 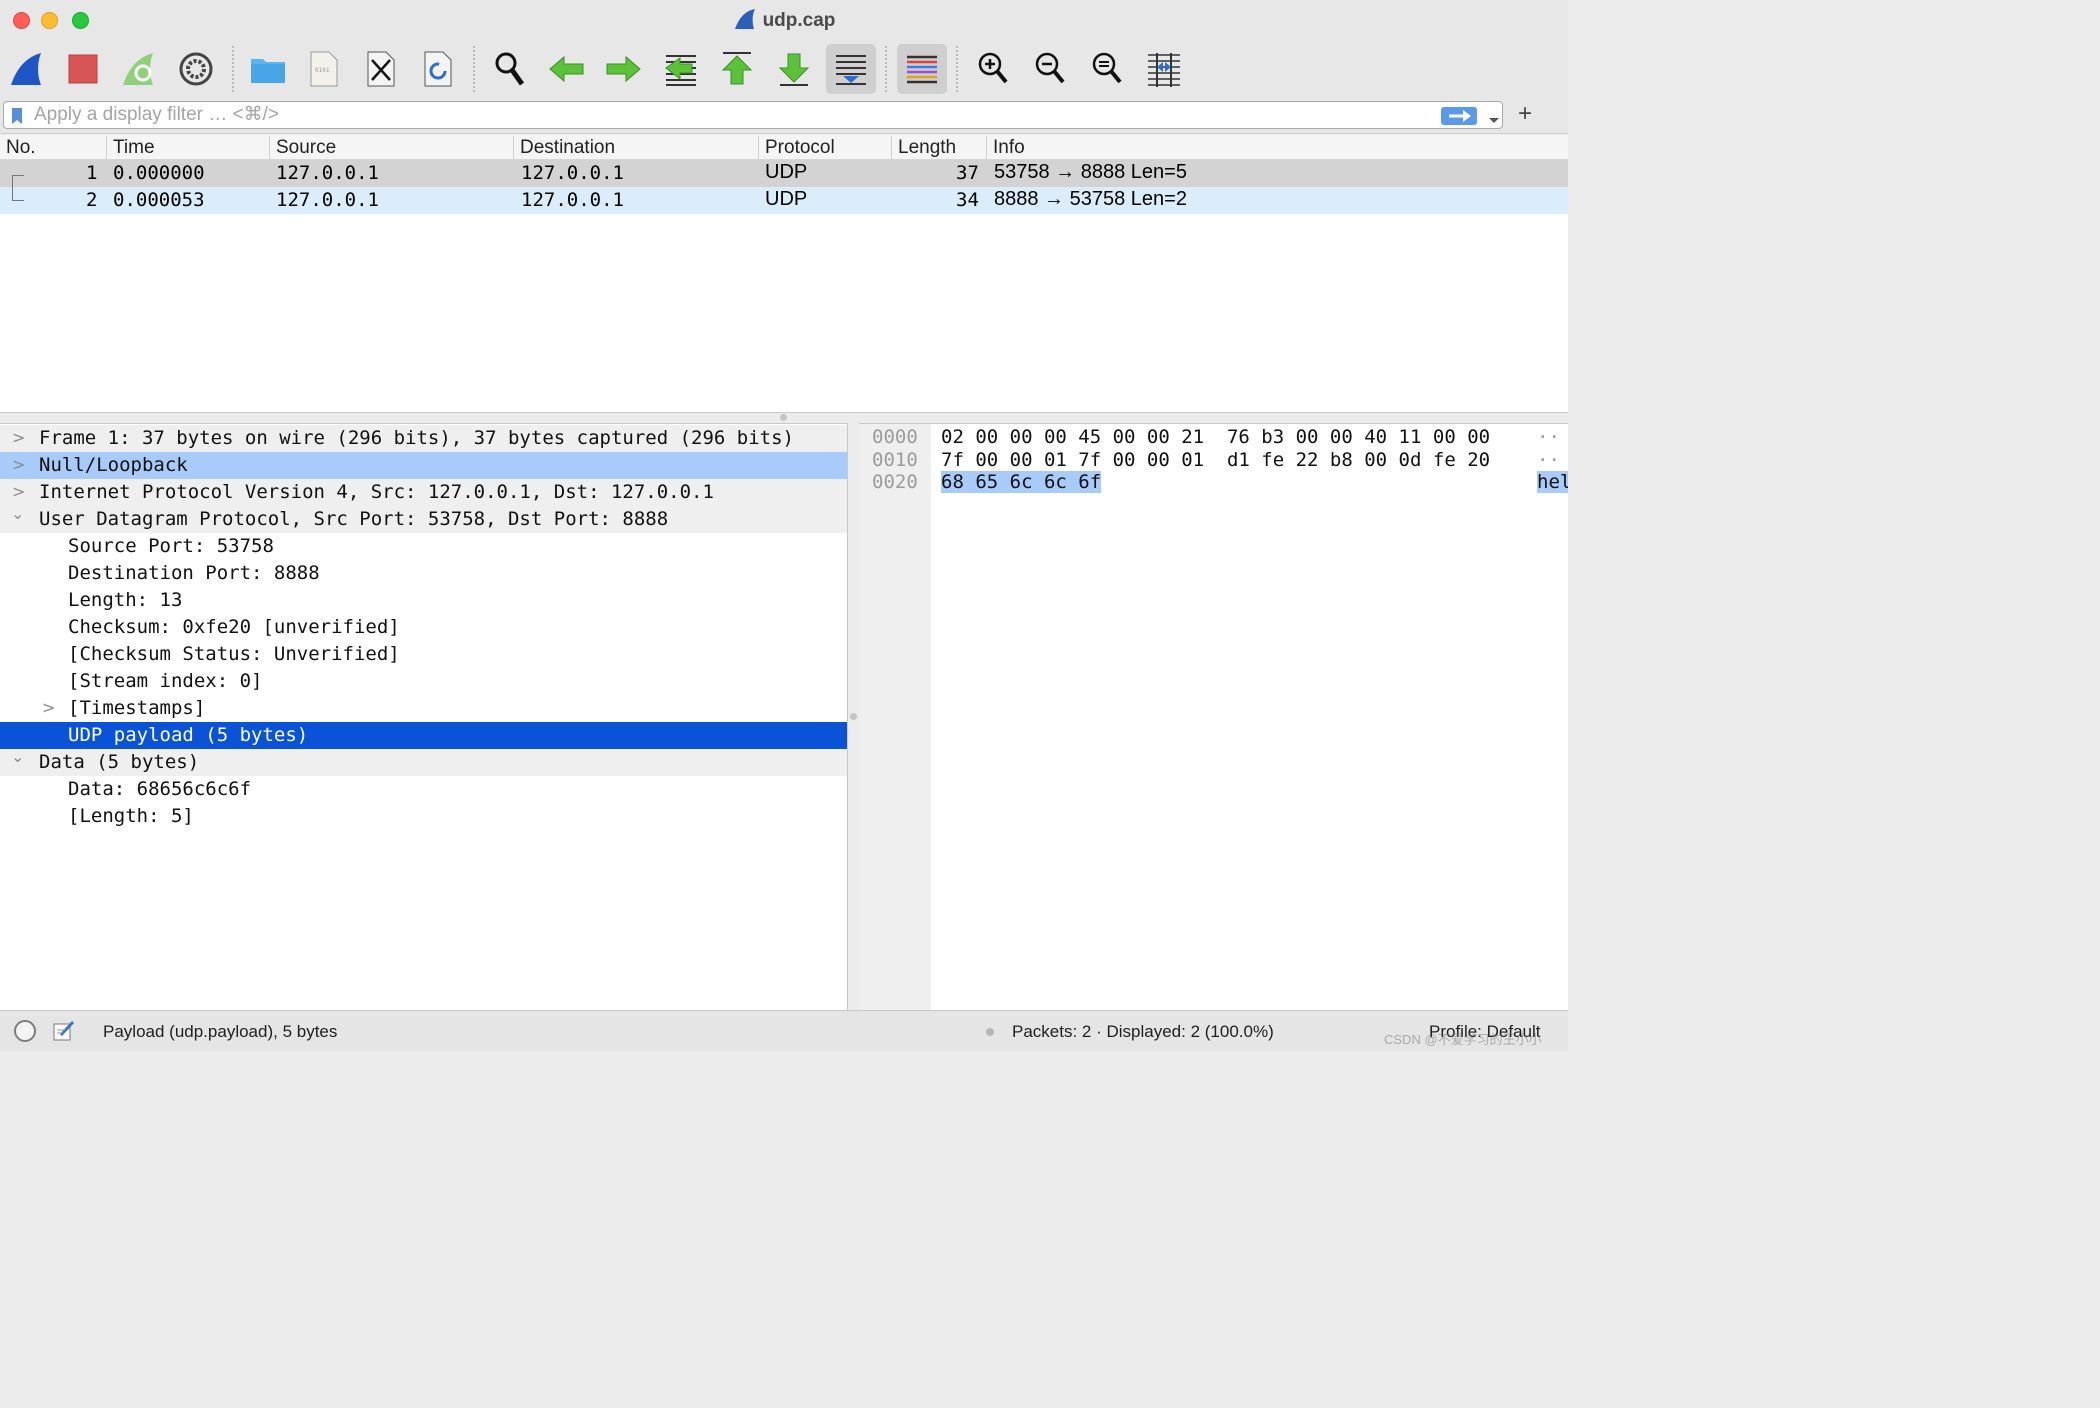 What do you see at coordinates (1107, 69) in the screenshot?
I see `normal-size-button` at bounding box center [1107, 69].